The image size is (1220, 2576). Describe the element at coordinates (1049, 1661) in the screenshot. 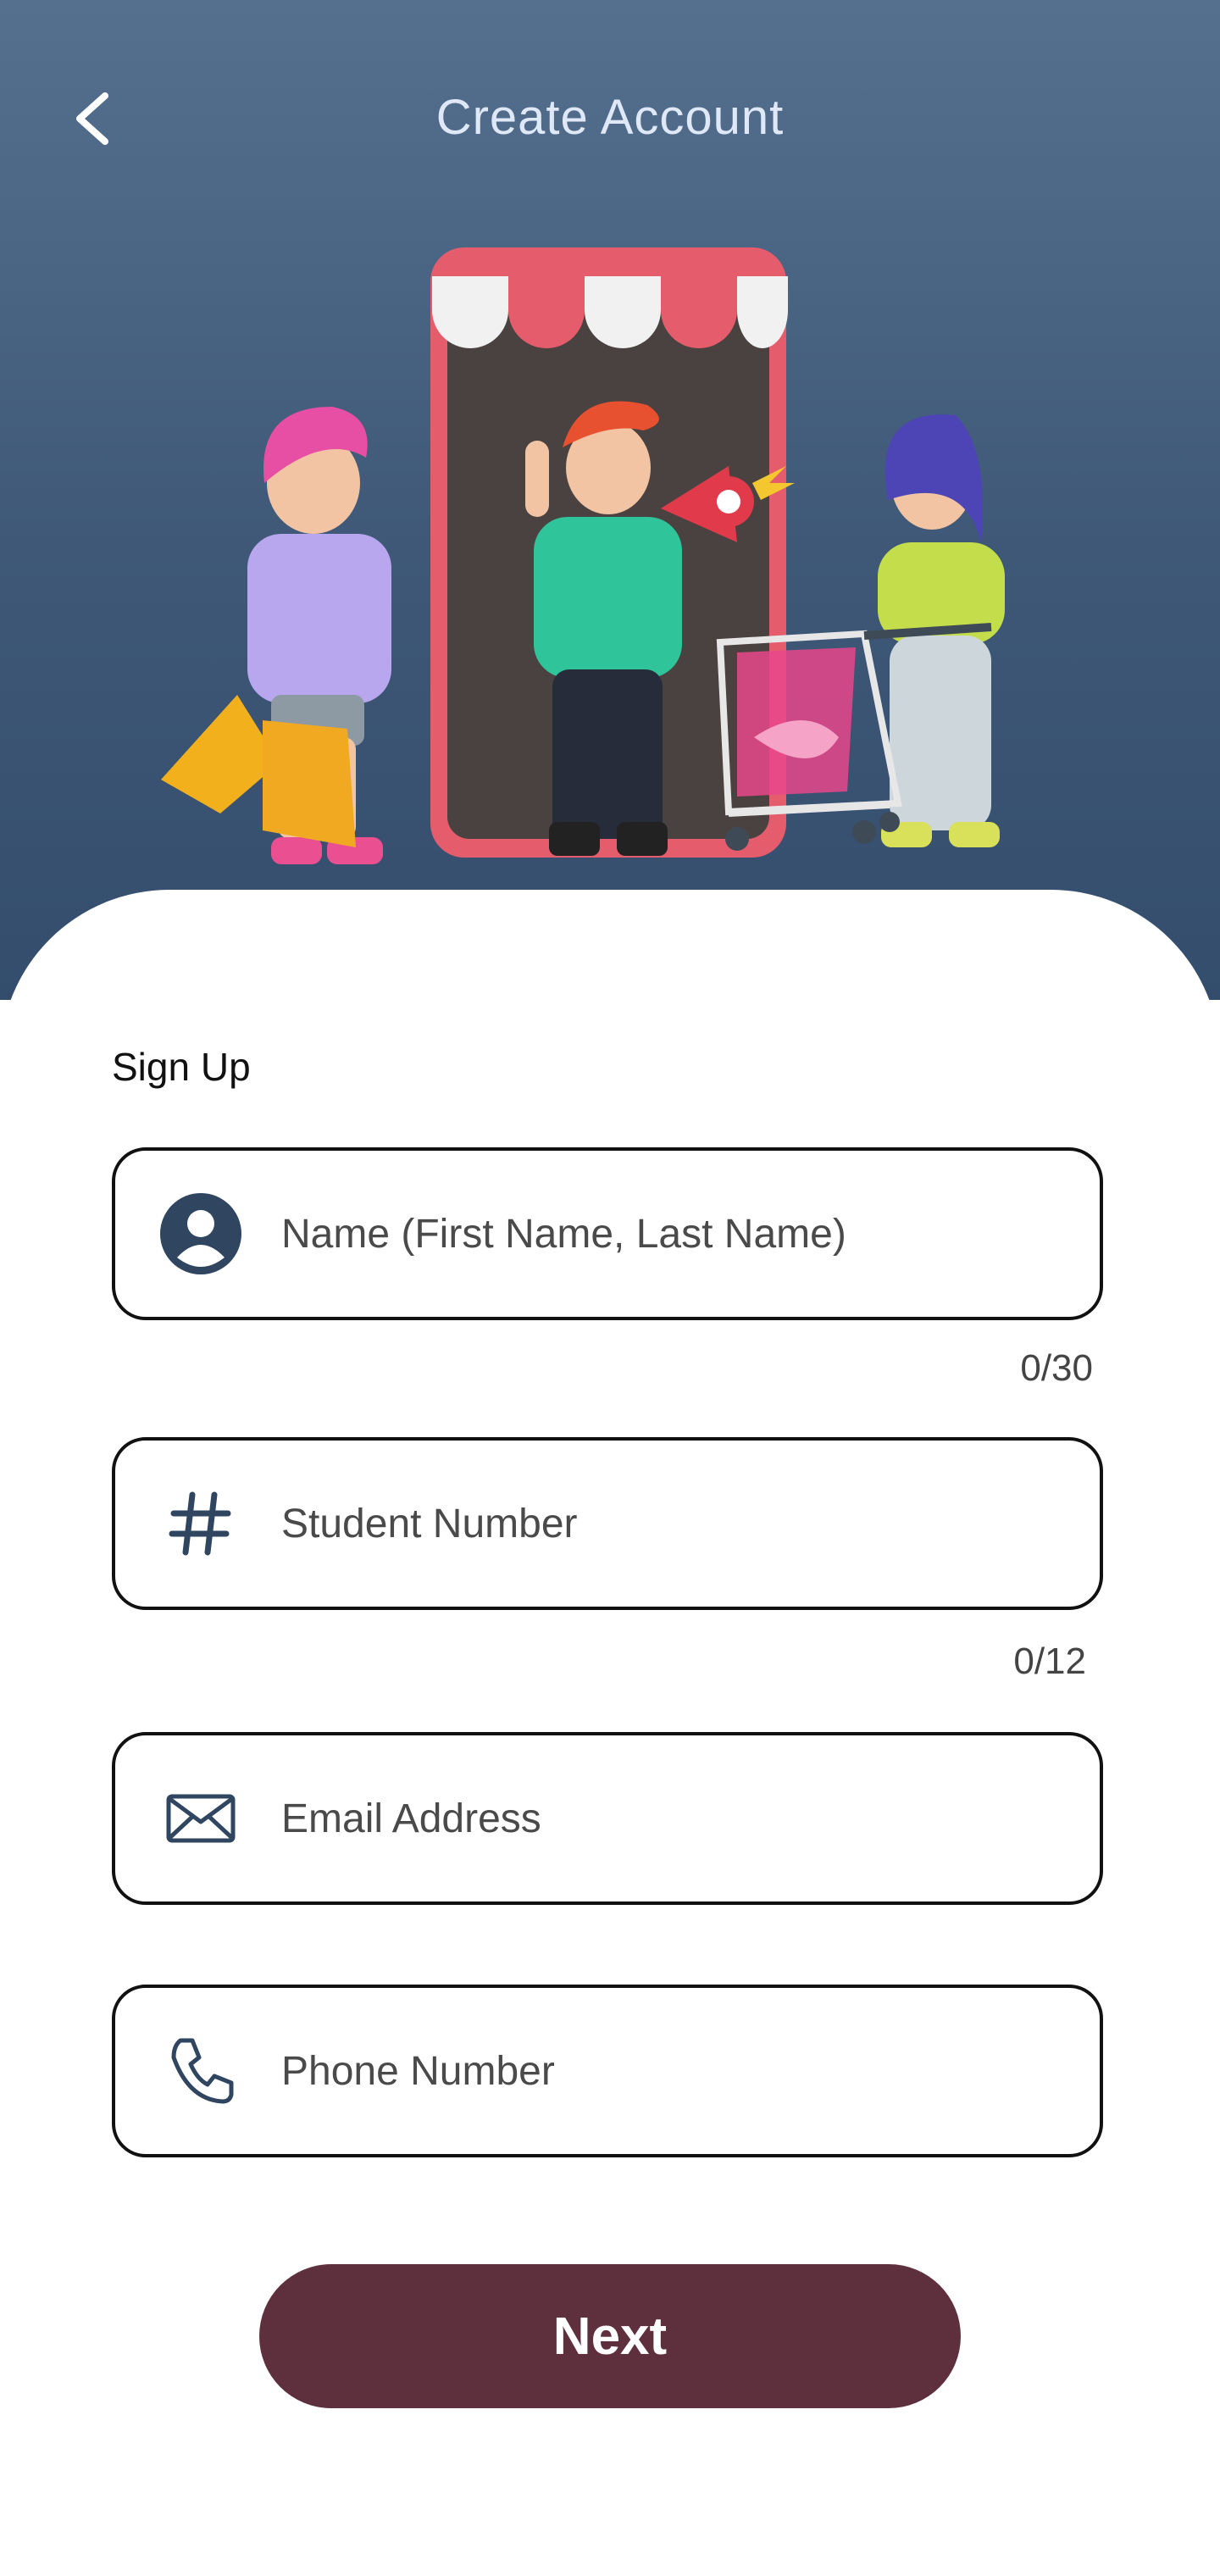

I see `student-number-char-counter: 0/12` at that location.